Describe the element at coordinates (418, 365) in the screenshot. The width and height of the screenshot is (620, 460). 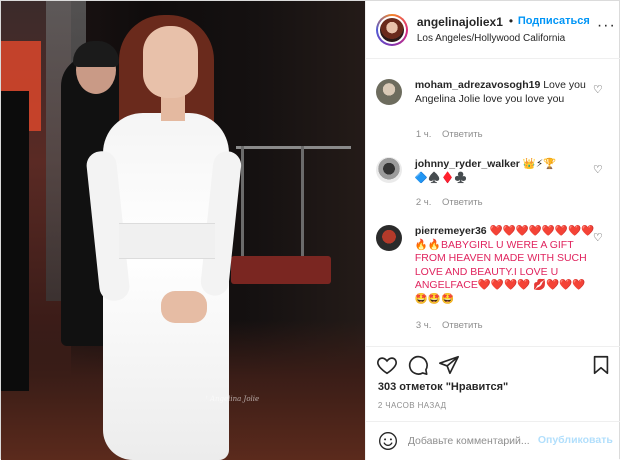
I see `comment-icon` at that location.